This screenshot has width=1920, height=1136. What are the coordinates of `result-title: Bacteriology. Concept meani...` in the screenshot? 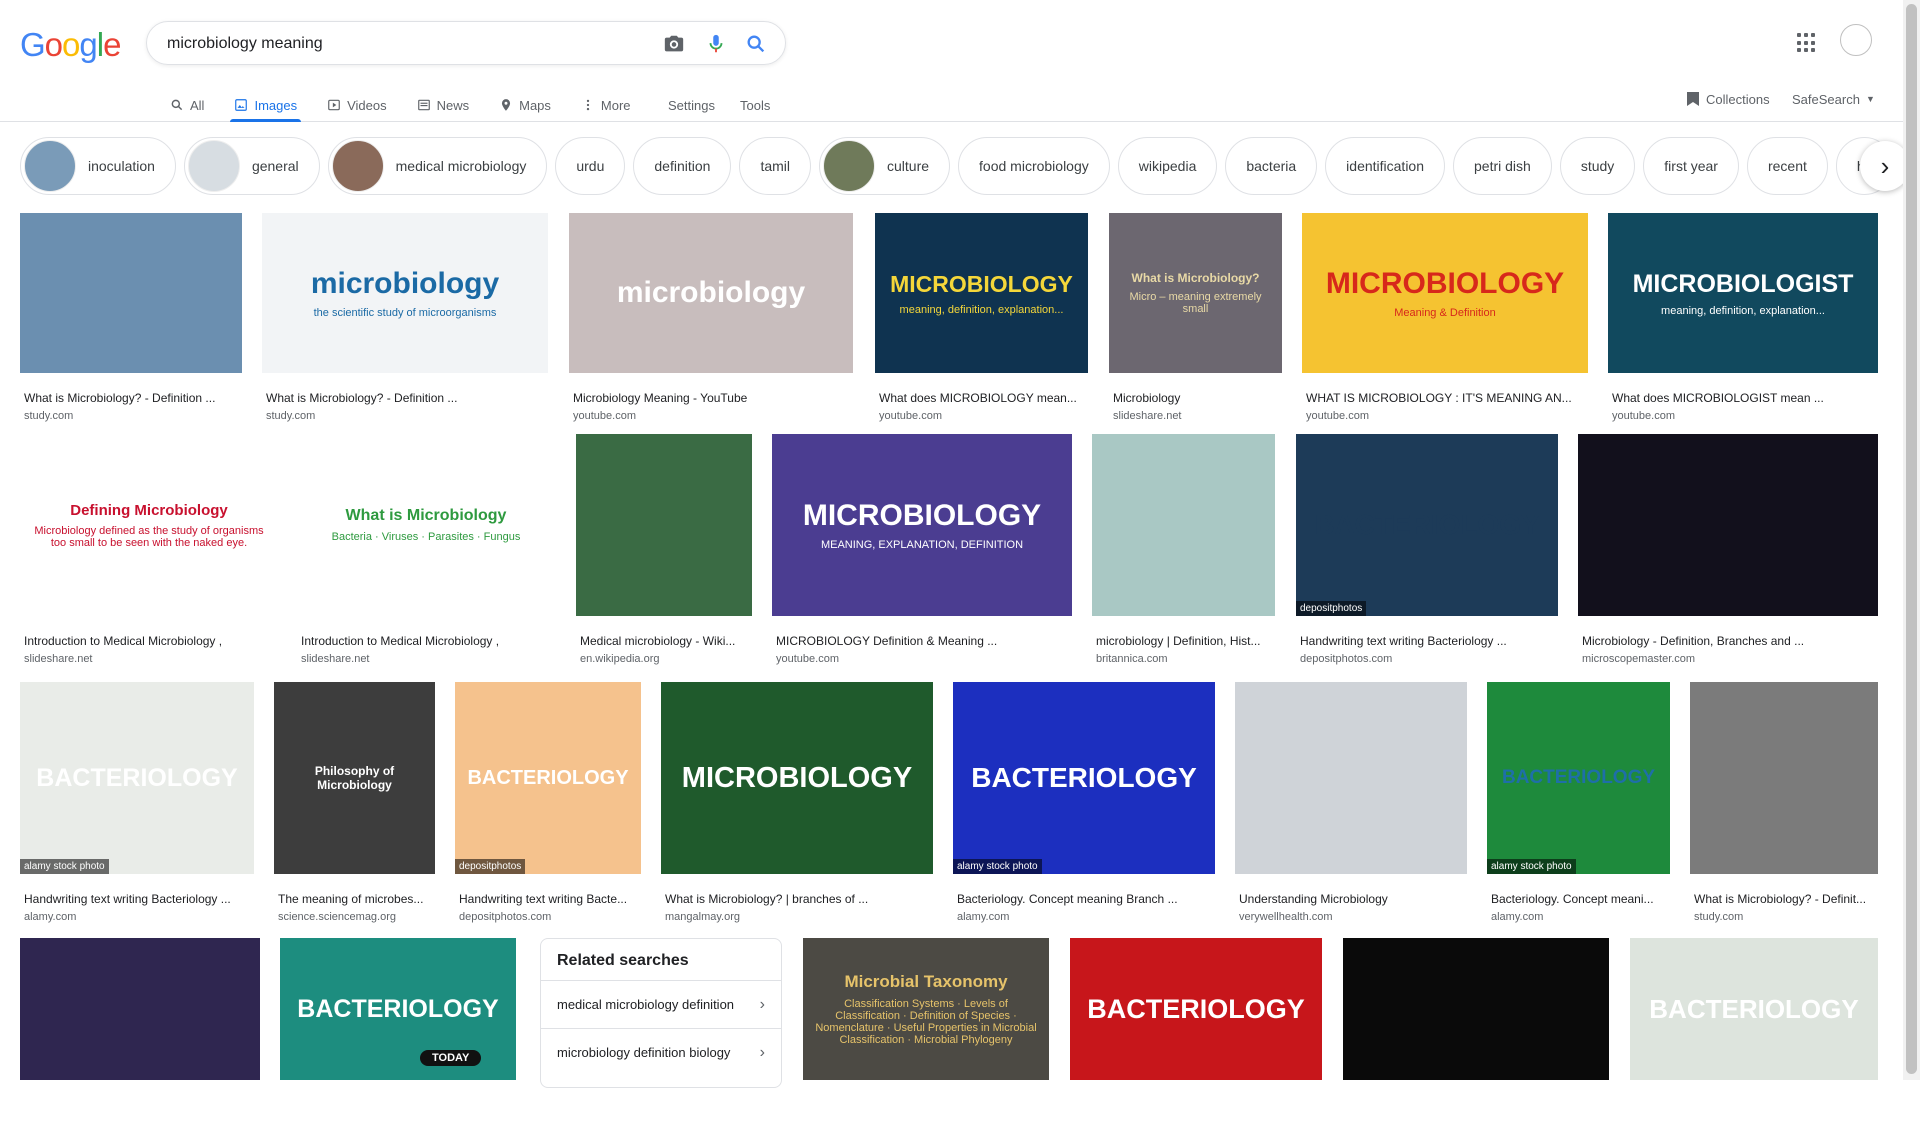 It's located at (1578, 899).